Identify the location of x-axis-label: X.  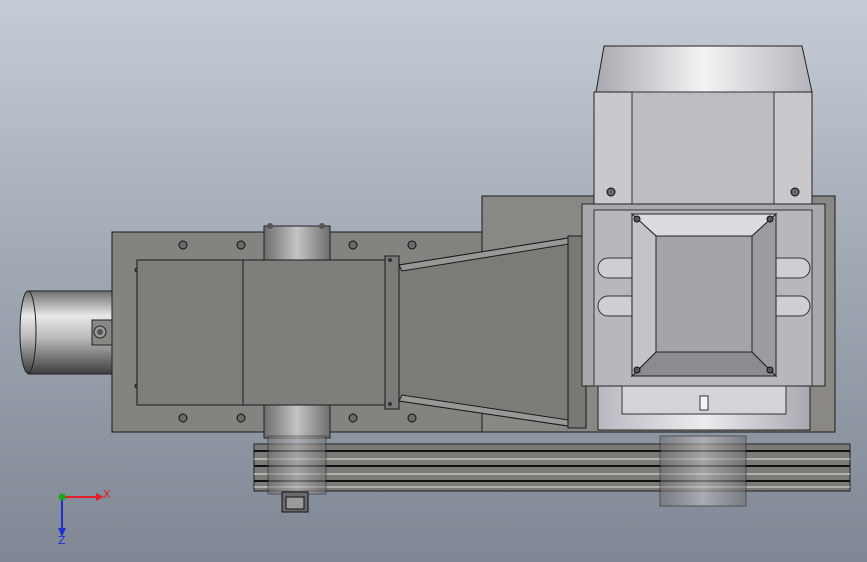
(107, 494).